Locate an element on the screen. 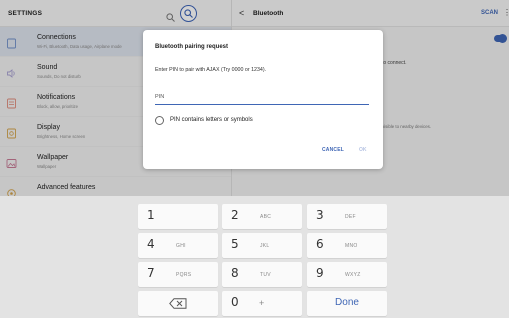 This screenshot has width=509, height=318. key-digit: 2 is located at coordinates (235, 215).